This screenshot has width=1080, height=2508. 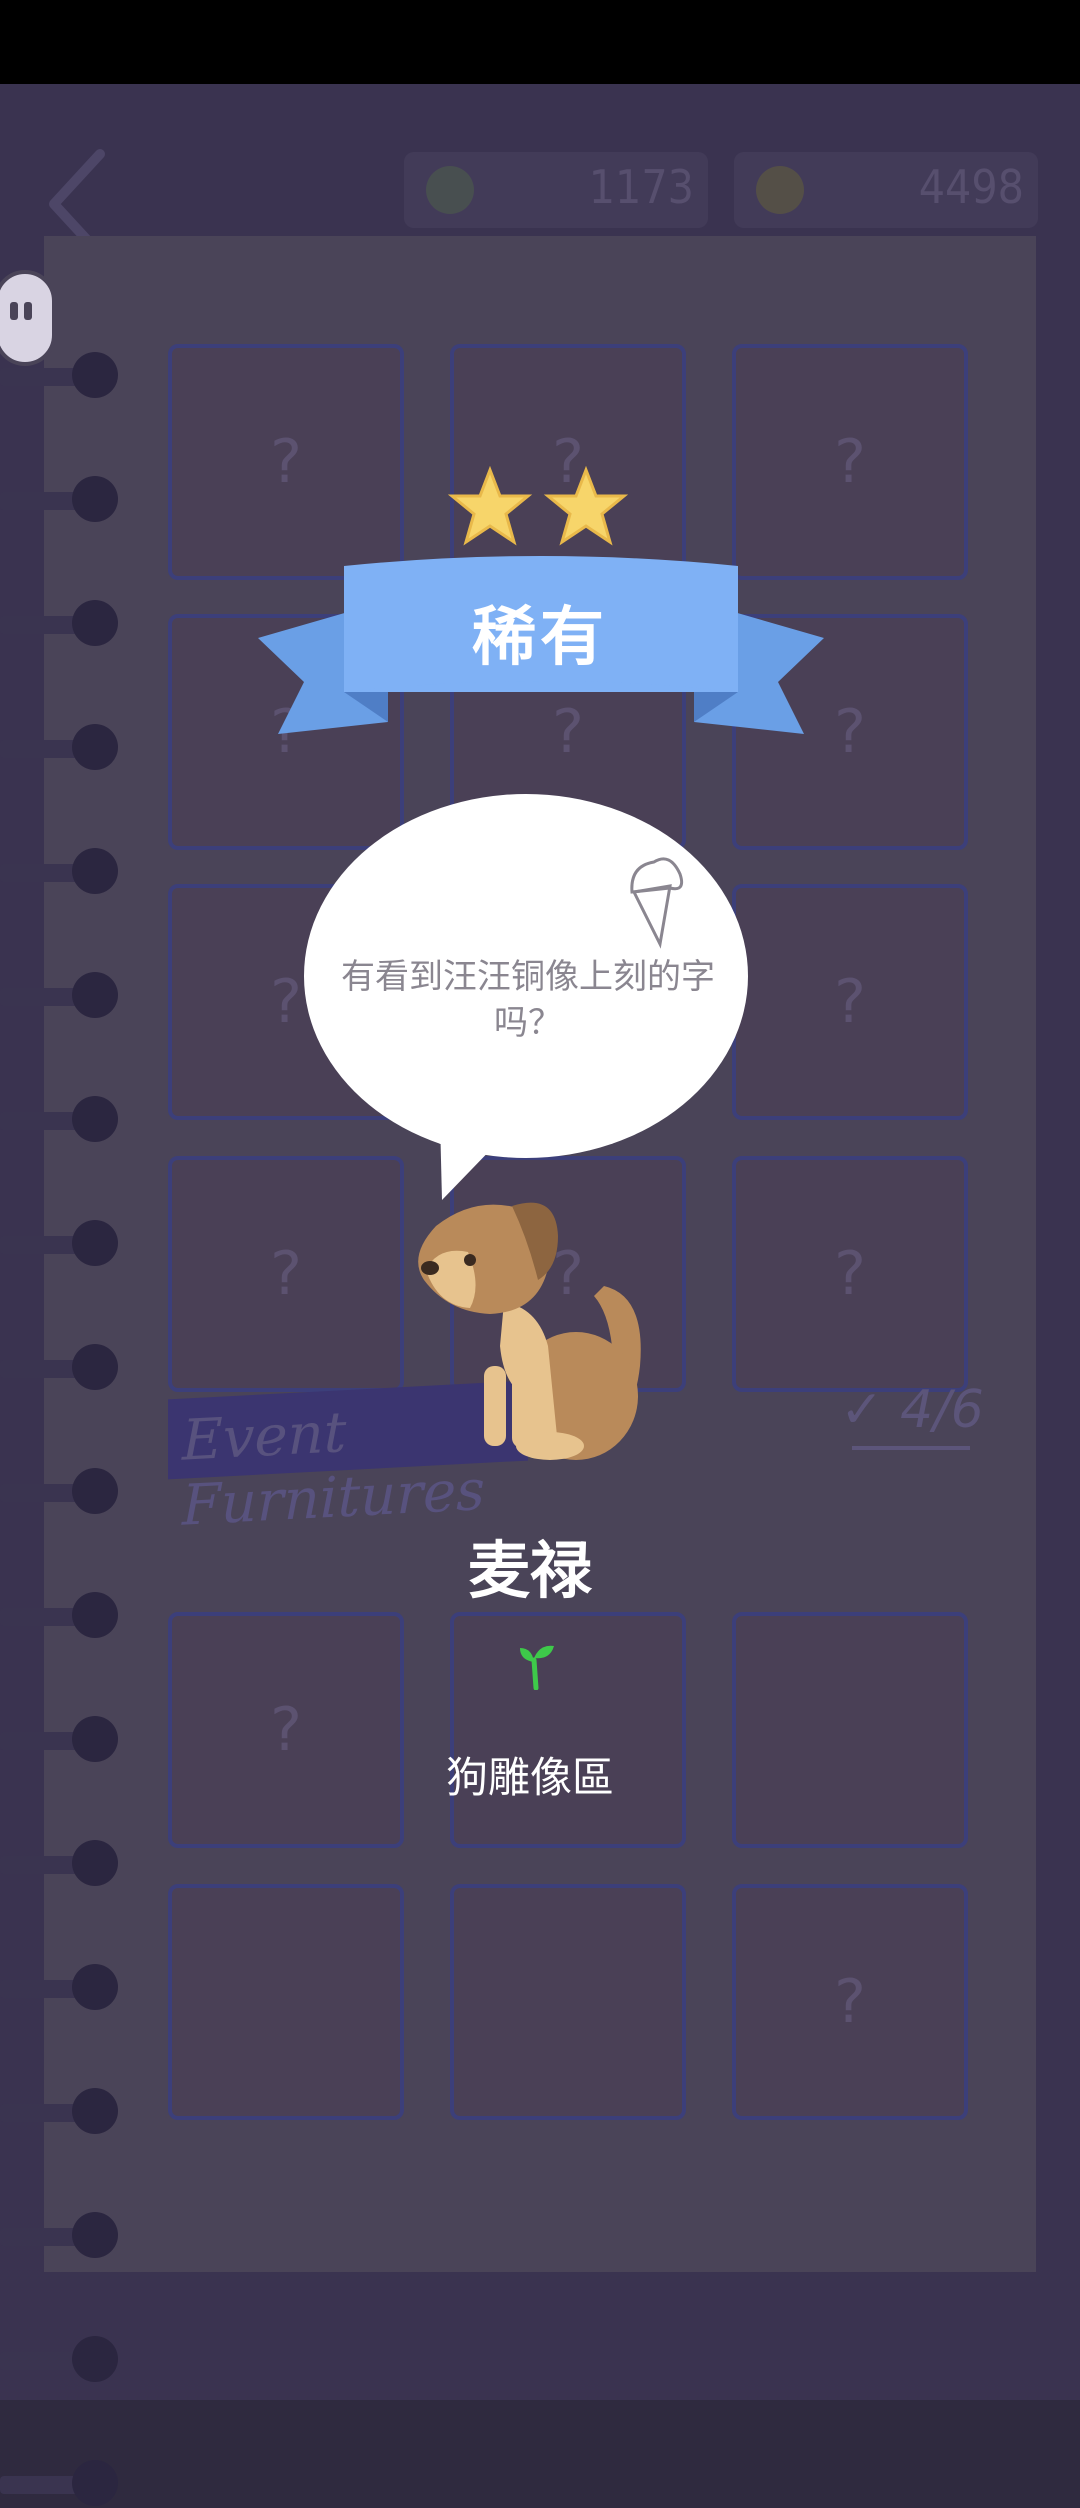 I want to click on dog-character, so click(x=529, y=1331).